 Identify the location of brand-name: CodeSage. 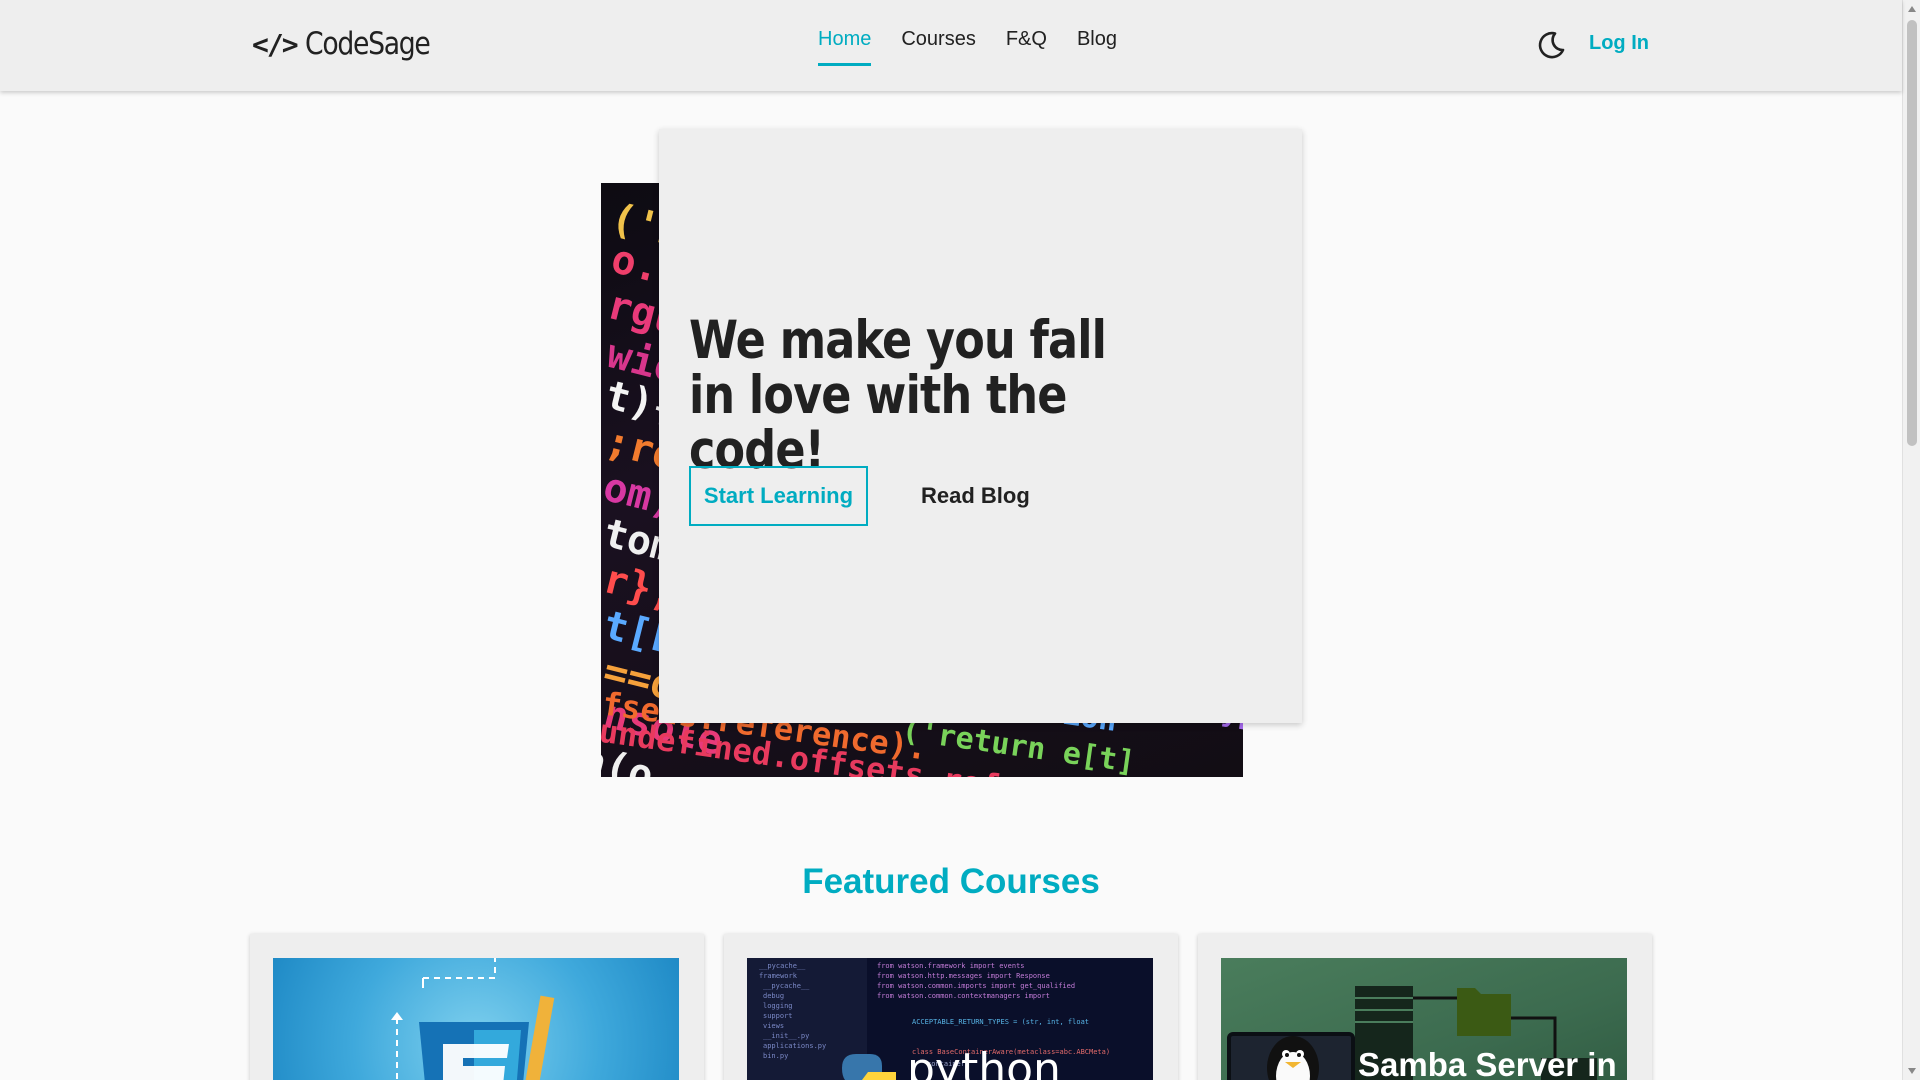
(367, 44).